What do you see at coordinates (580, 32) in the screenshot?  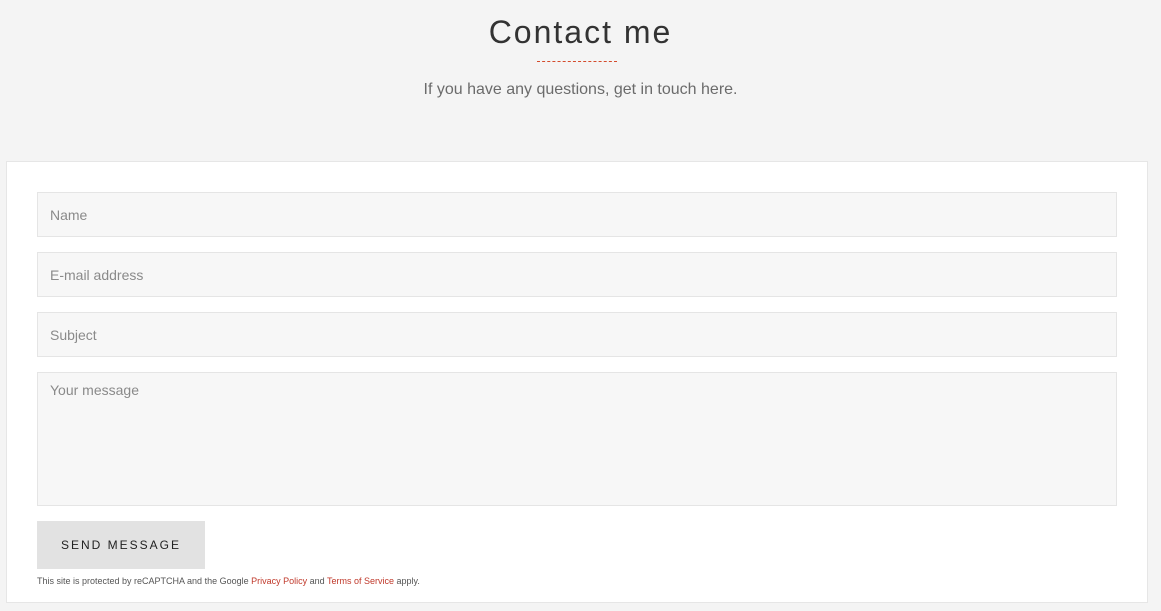 I see `page-title: Contact me` at bounding box center [580, 32].